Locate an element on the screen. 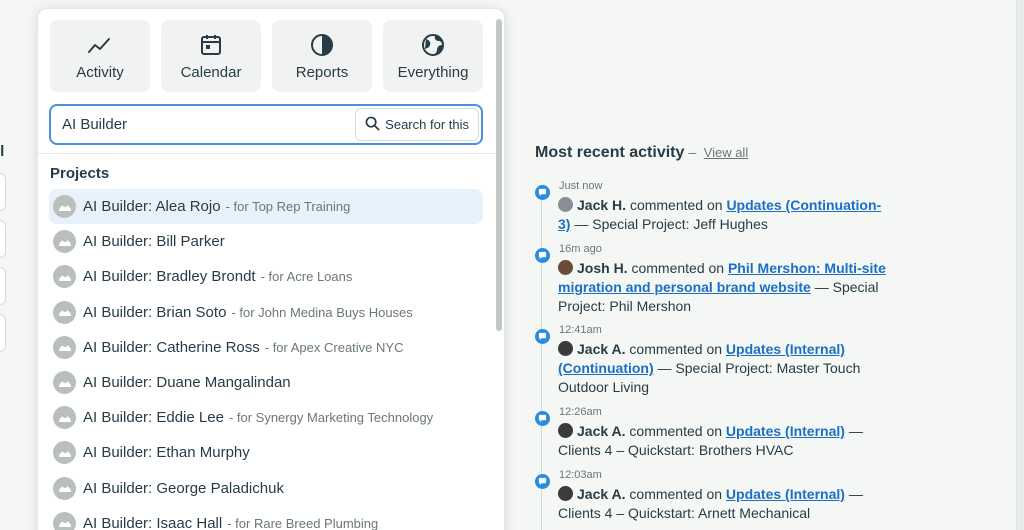 This screenshot has width=1024, height=530. filter-everything-button: Everything is located at coordinates (433, 56).